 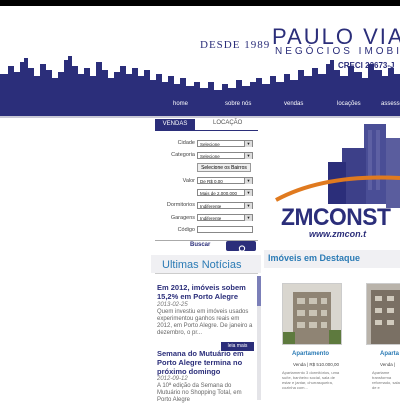 What do you see at coordinates (225, 143) in the screenshot?
I see `cidade-select: Selecione ▼` at bounding box center [225, 143].